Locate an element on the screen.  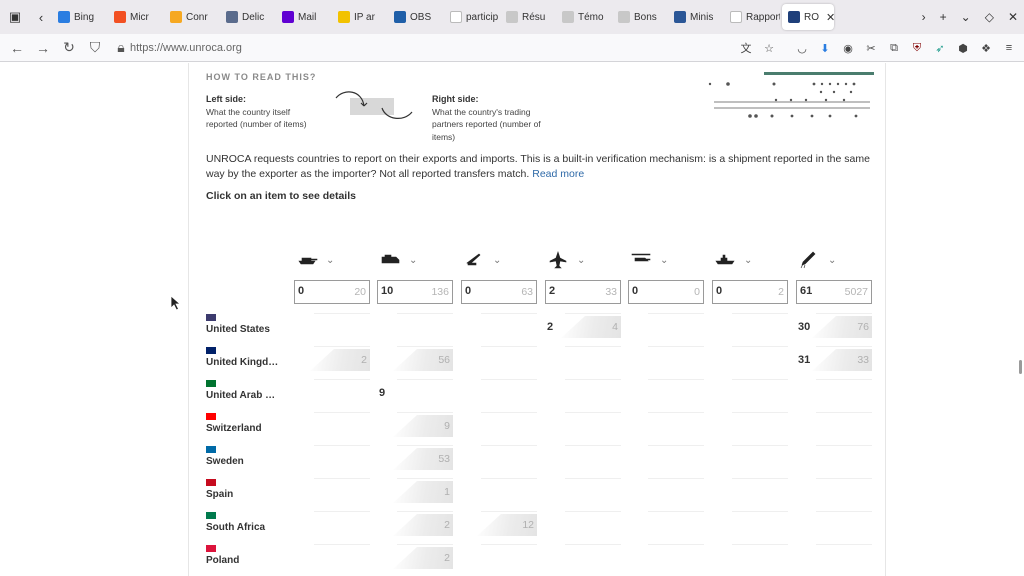
bookmark-star-icon: ☆ is located at coordinates (769, 48).